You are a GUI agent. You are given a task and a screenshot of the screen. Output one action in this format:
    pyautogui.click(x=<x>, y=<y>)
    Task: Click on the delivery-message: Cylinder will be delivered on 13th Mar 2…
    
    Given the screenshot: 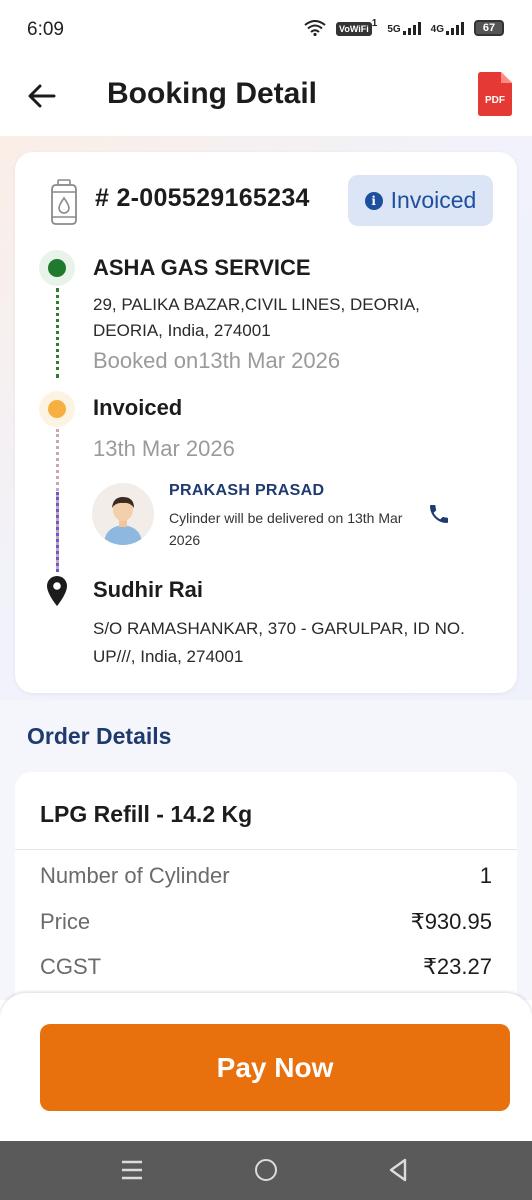 What is the action you would take?
    pyautogui.click(x=286, y=529)
    